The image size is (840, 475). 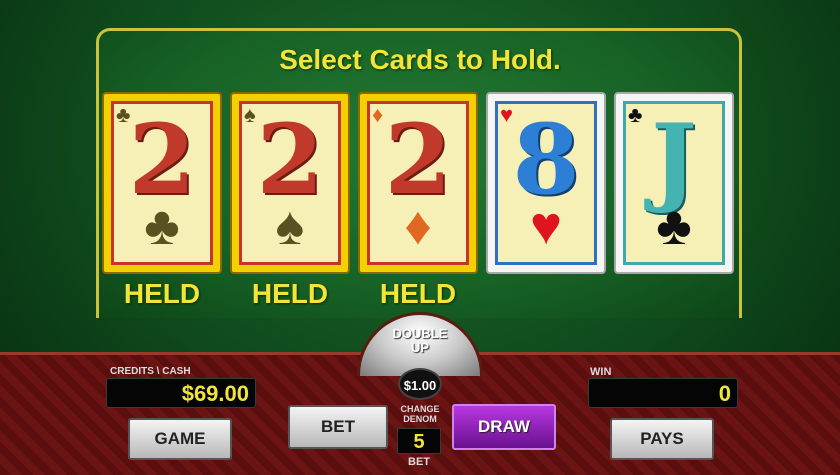 What do you see at coordinates (338, 427) in the screenshot?
I see `bet-button: BET` at bounding box center [338, 427].